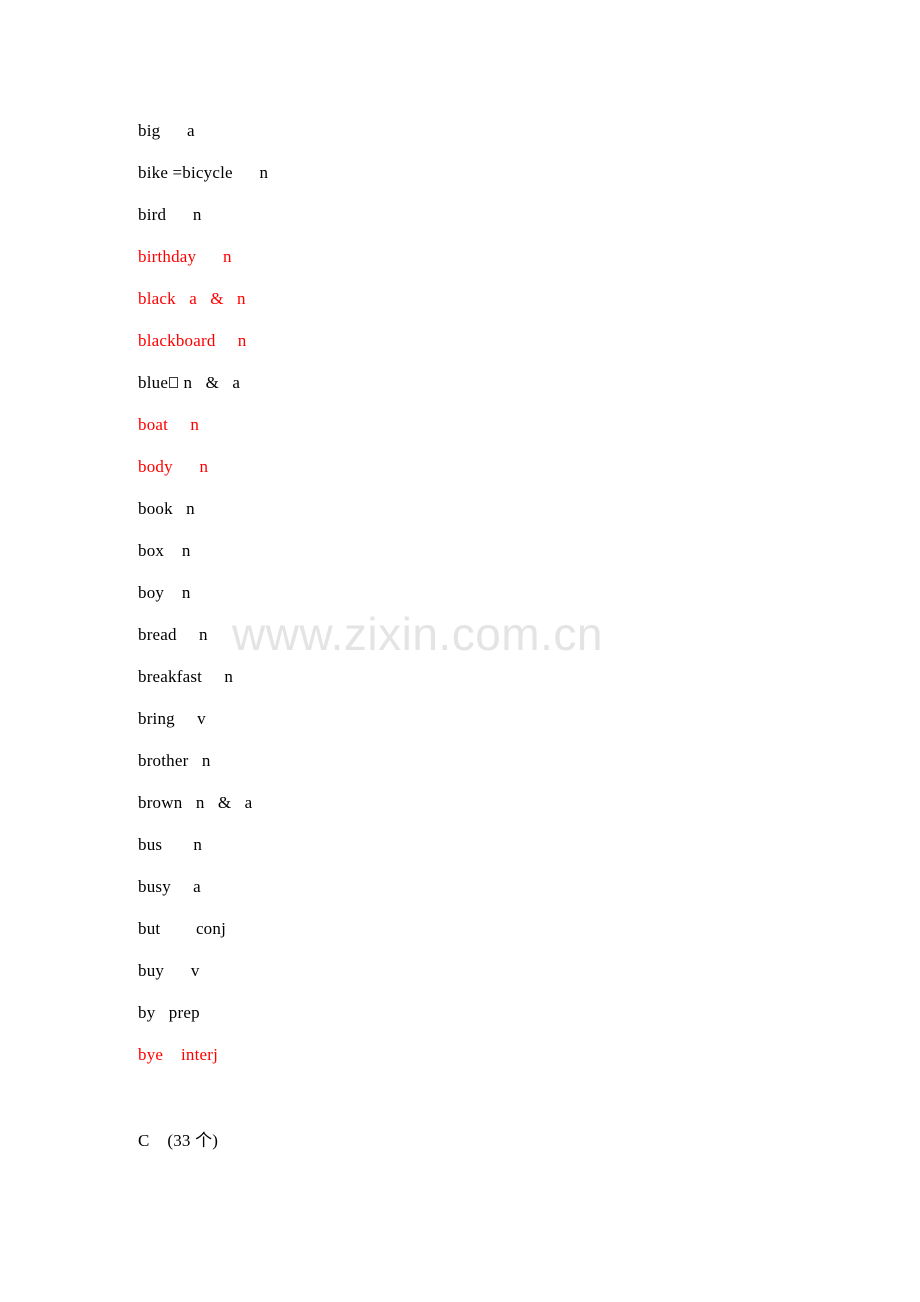 The width and height of the screenshot is (920, 1302). What do you see at coordinates (488, 773) in the screenshot?
I see `vocabulary-entry: brother n` at bounding box center [488, 773].